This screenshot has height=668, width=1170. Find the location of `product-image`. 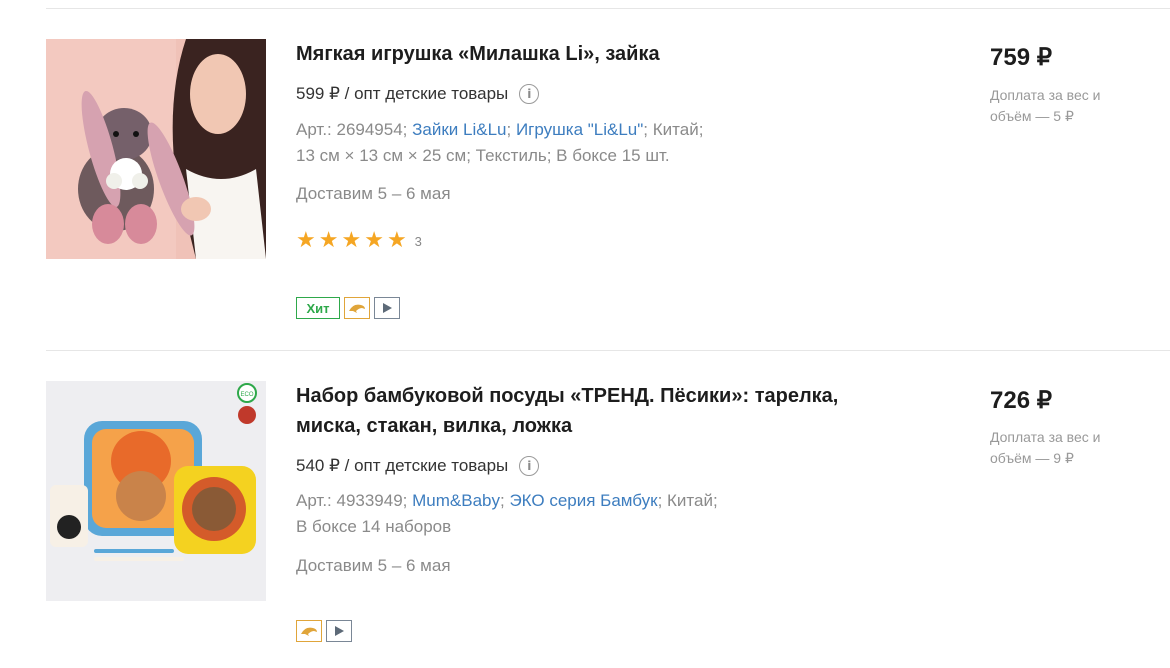

product-image is located at coordinates (156, 149).